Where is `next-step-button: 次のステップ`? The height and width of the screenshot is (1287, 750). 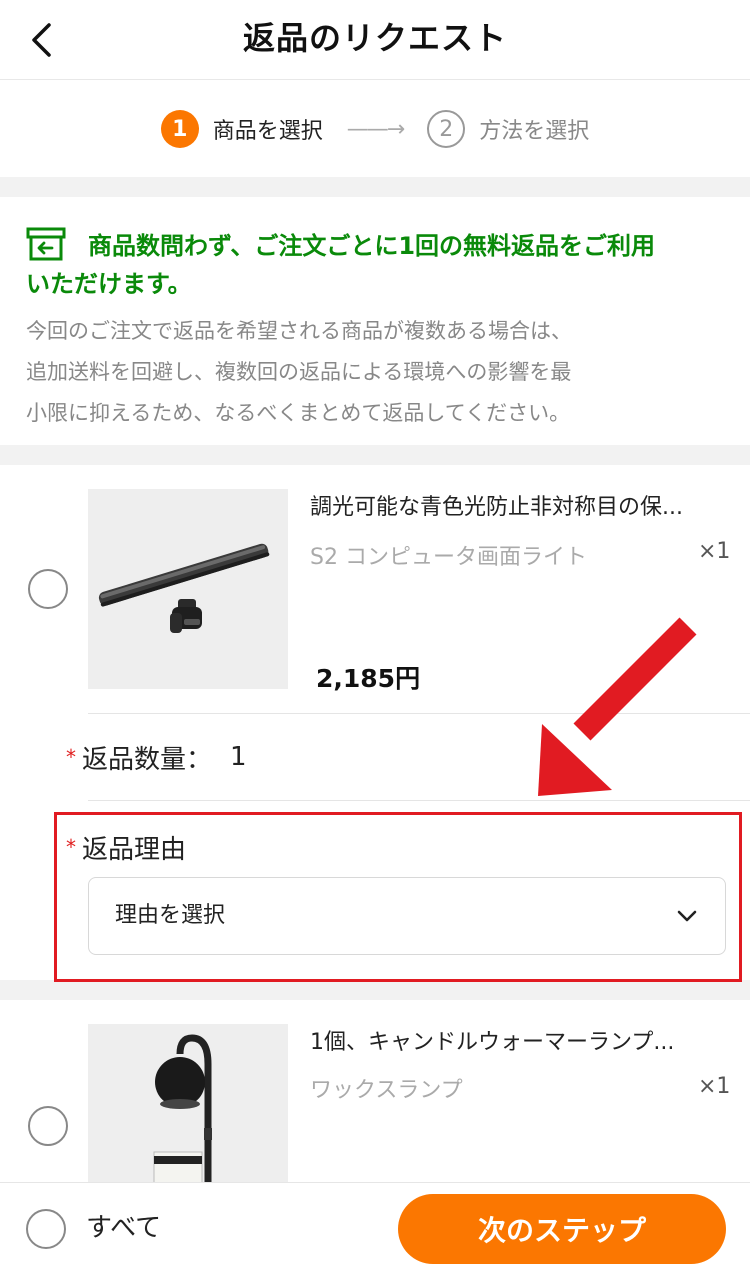
next-step-button: 次のステップ is located at coordinates (562, 1229).